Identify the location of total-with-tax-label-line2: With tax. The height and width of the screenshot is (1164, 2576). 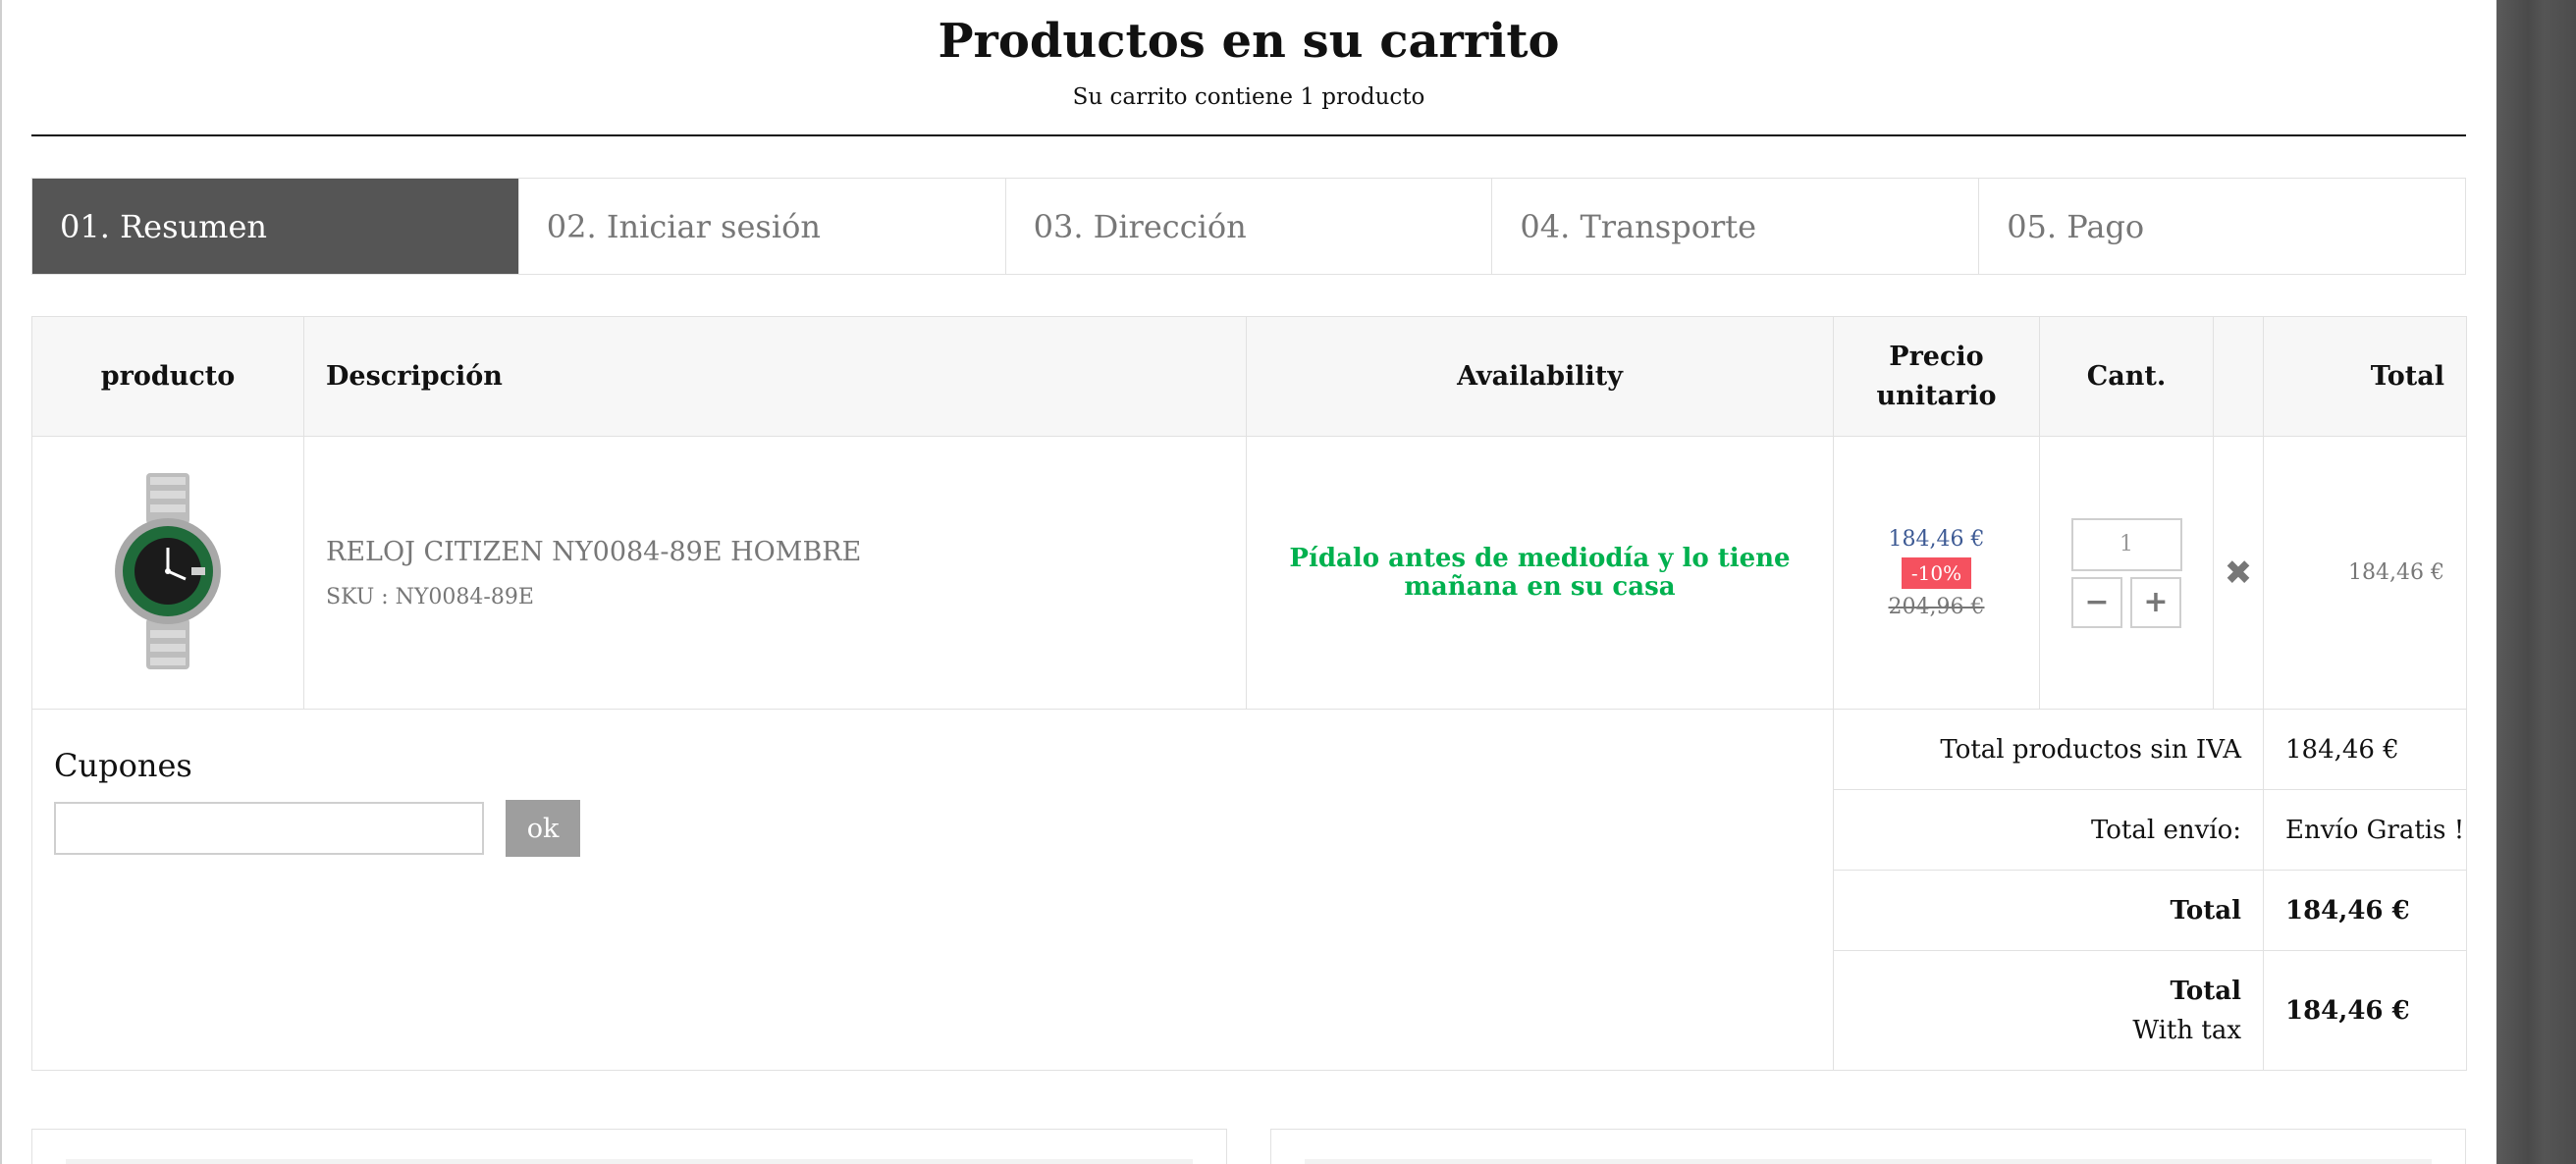
(2186, 1030).